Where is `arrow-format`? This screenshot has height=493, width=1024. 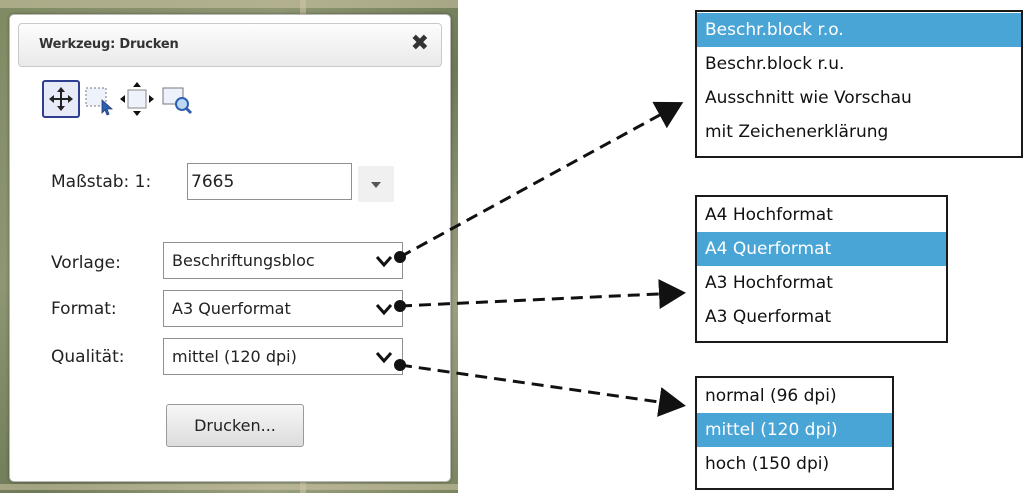
arrow-format is located at coordinates (542, 293).